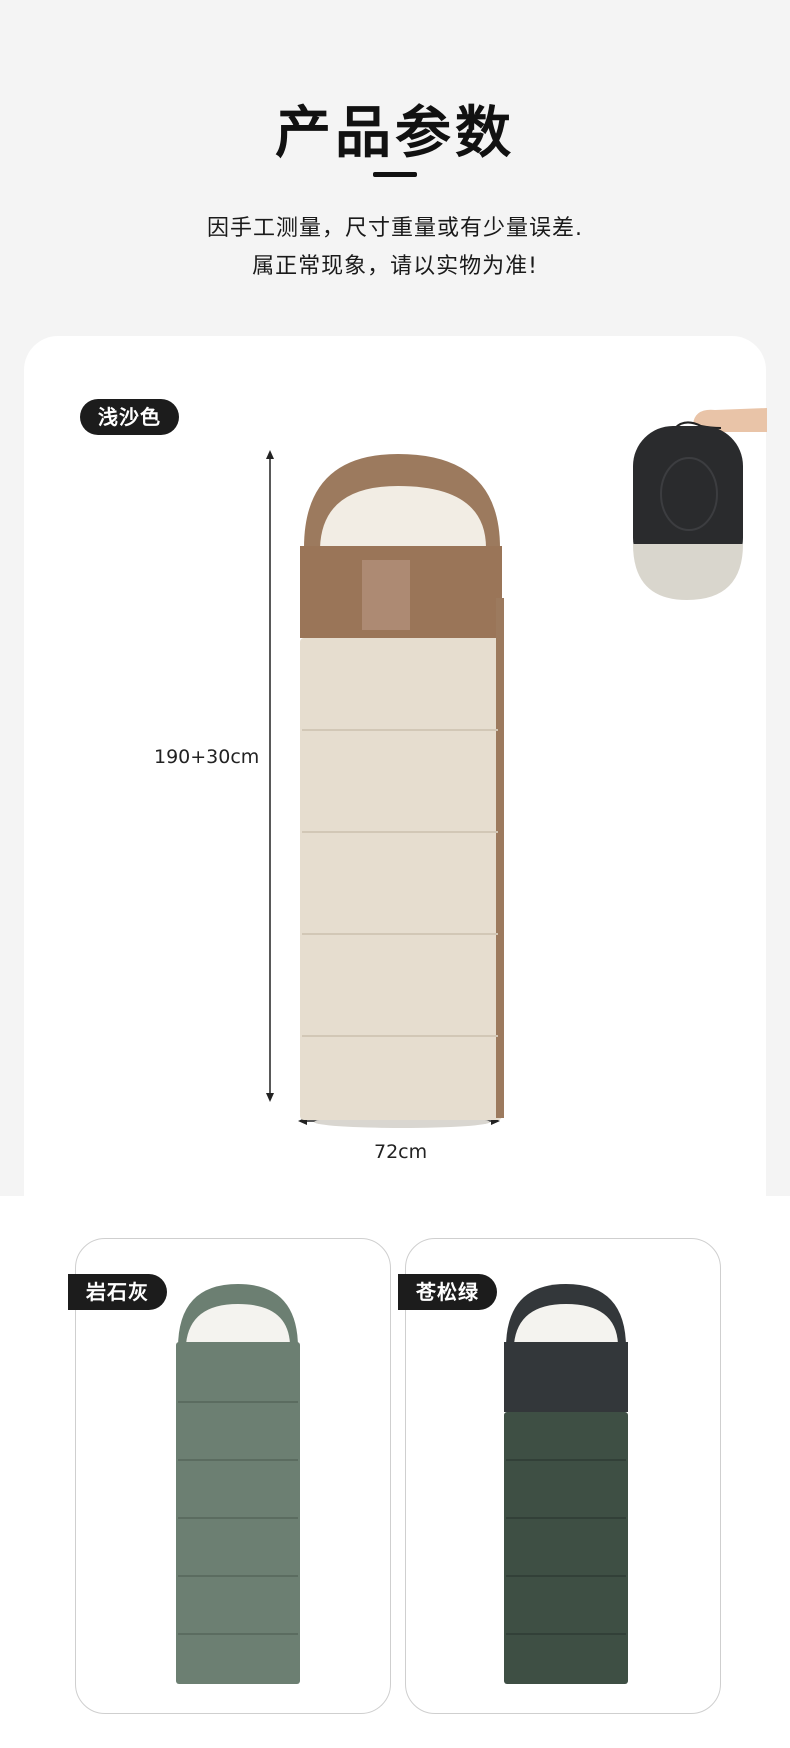  I want to click on color-label-sand: 浅沙色, so click(129, 417).